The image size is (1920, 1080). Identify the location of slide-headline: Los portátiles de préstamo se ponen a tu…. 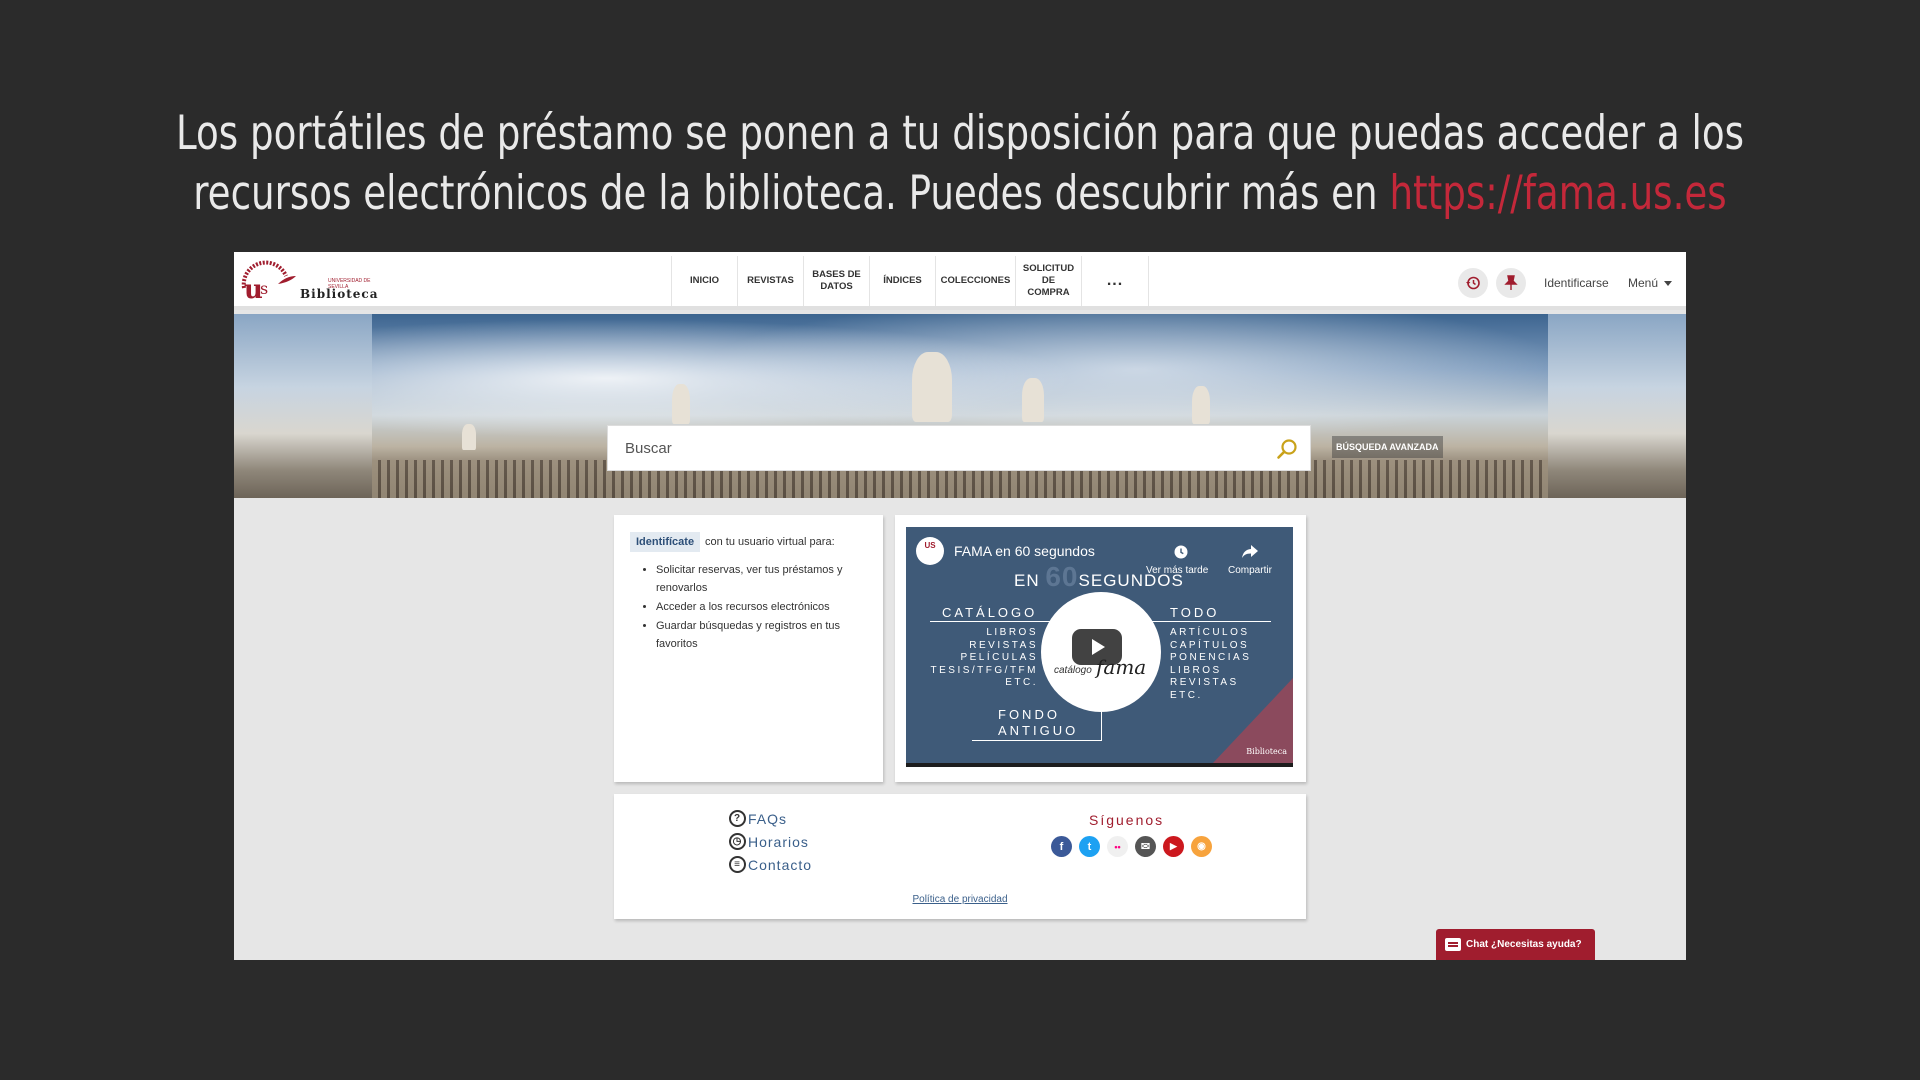
(960, 164).